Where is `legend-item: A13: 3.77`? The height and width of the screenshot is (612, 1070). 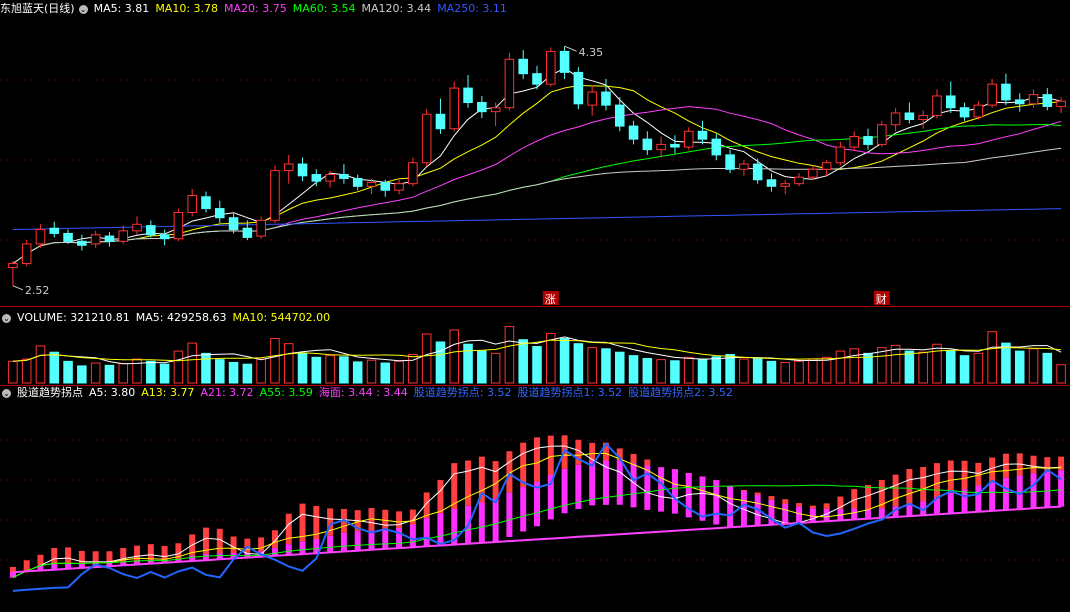 legend-item: A13: 3.77 is located at coordinates (168, 392).